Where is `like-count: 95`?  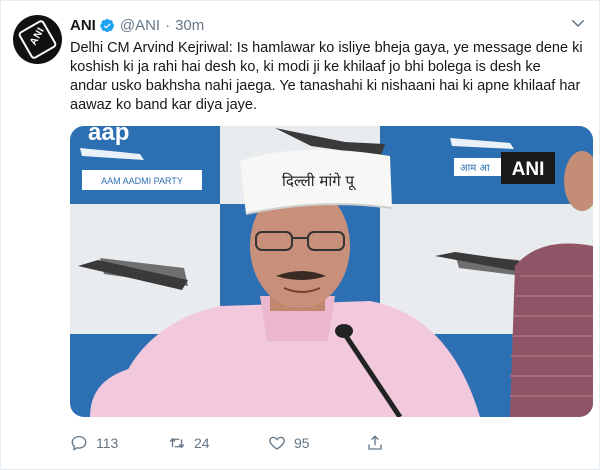
like-count: 95 is located at coordinates (302, 443).